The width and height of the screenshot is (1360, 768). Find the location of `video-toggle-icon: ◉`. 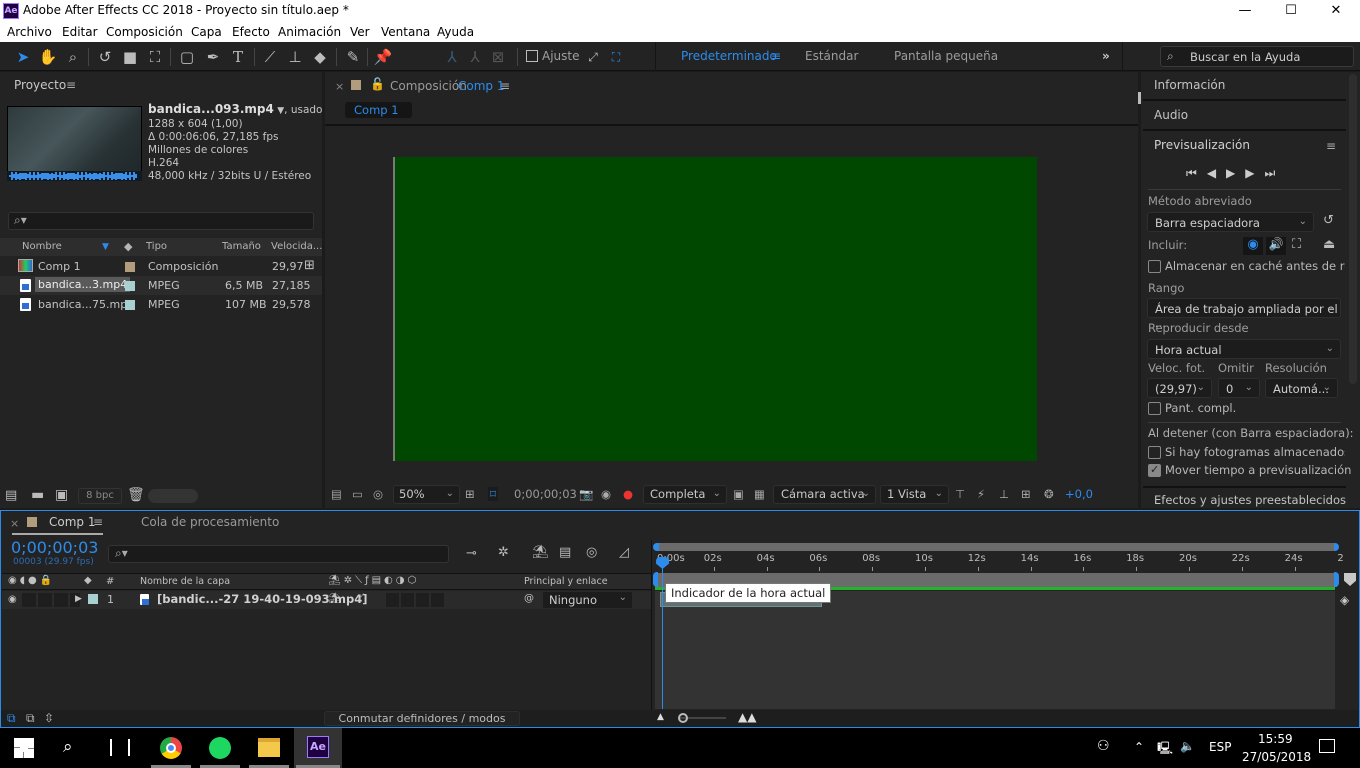

video-toggle-icon: ◉ is located at coordinates (12, 599).